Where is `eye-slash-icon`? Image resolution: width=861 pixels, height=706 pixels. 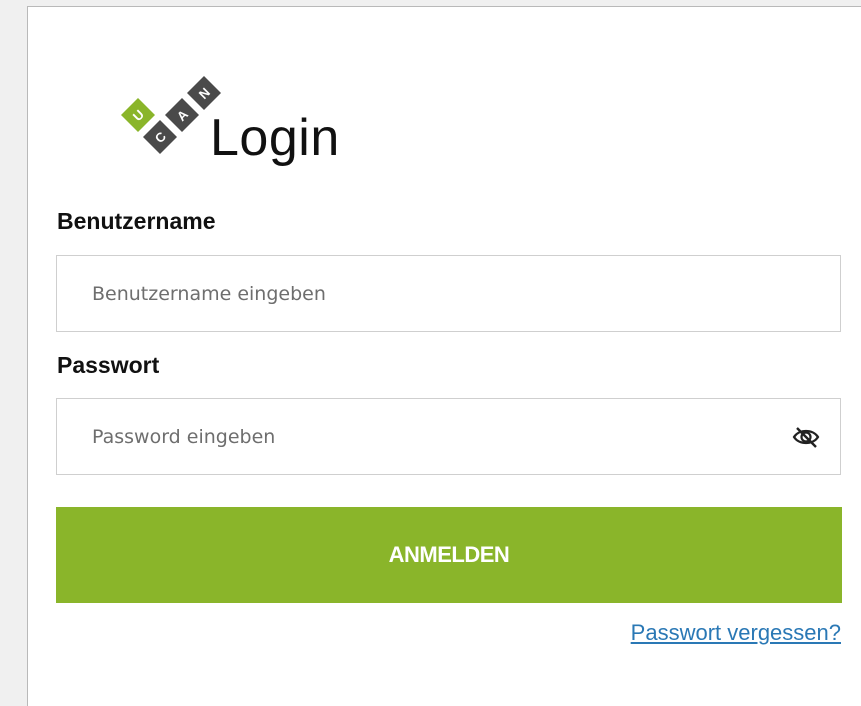
eye-slash-icon is located at coordinates (806, 437).